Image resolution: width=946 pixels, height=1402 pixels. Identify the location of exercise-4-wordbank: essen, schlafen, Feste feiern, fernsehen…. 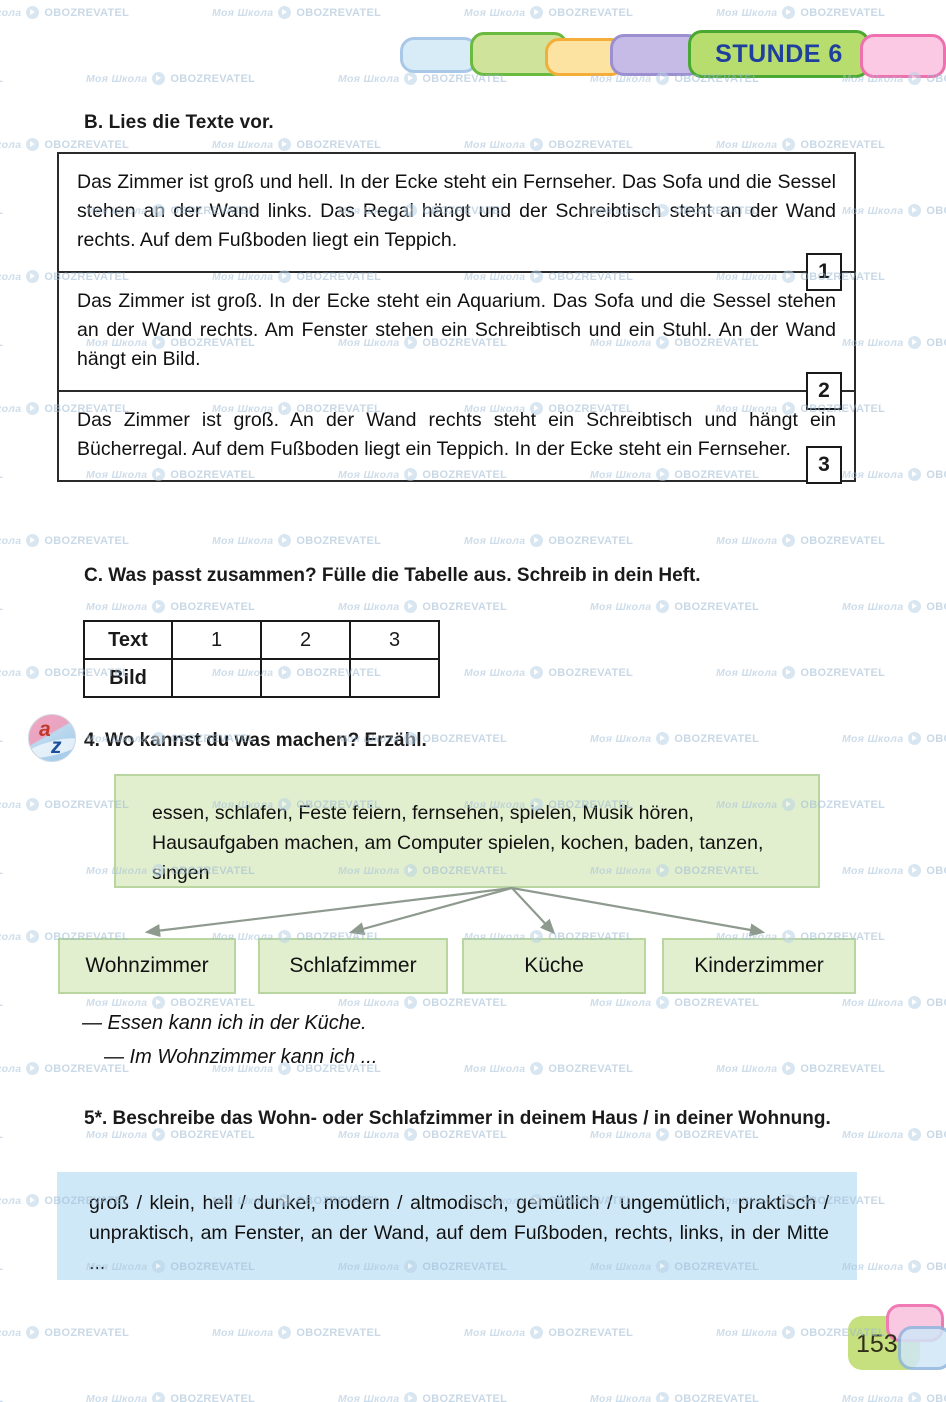
(467, 831).